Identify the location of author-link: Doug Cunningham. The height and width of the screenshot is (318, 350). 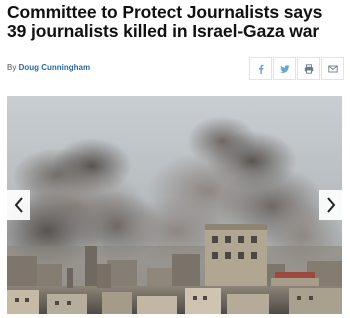
(55, 67).